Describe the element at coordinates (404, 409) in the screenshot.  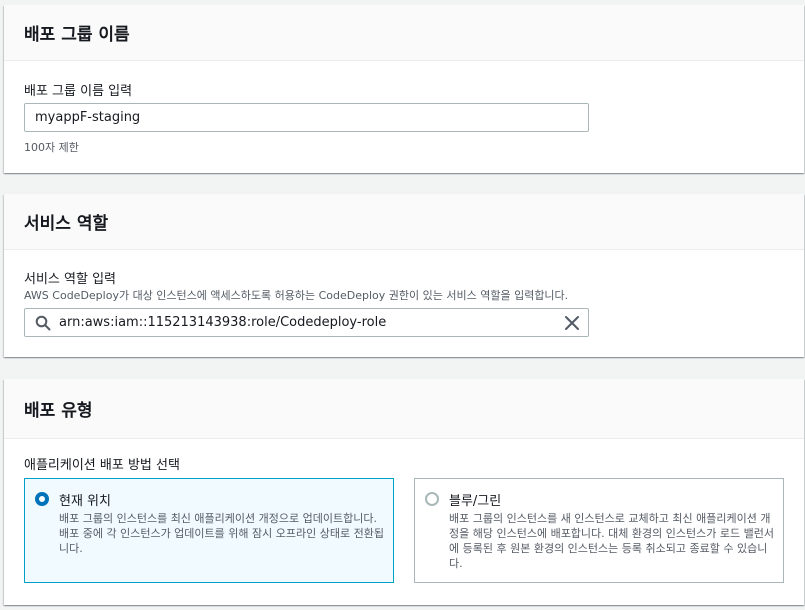
I see `panel-header: 배포 유형` at that location.